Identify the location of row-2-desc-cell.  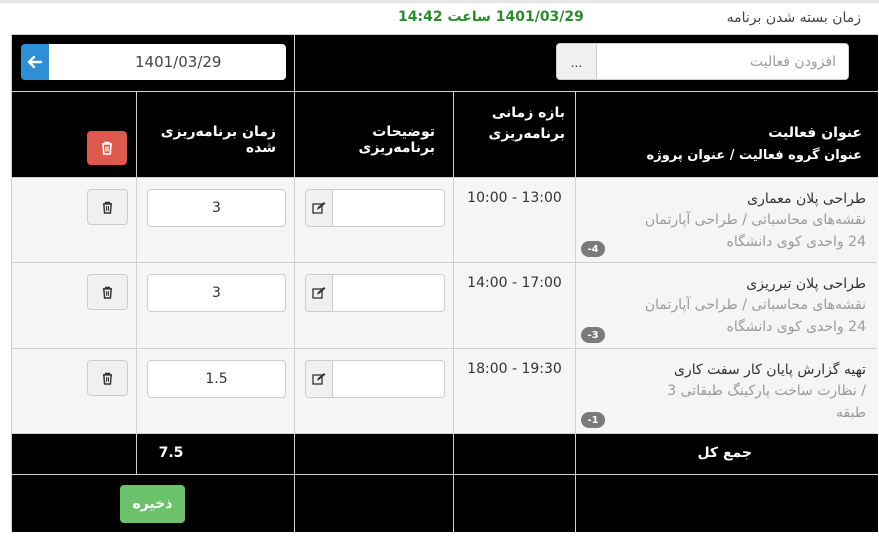
(374, 305).